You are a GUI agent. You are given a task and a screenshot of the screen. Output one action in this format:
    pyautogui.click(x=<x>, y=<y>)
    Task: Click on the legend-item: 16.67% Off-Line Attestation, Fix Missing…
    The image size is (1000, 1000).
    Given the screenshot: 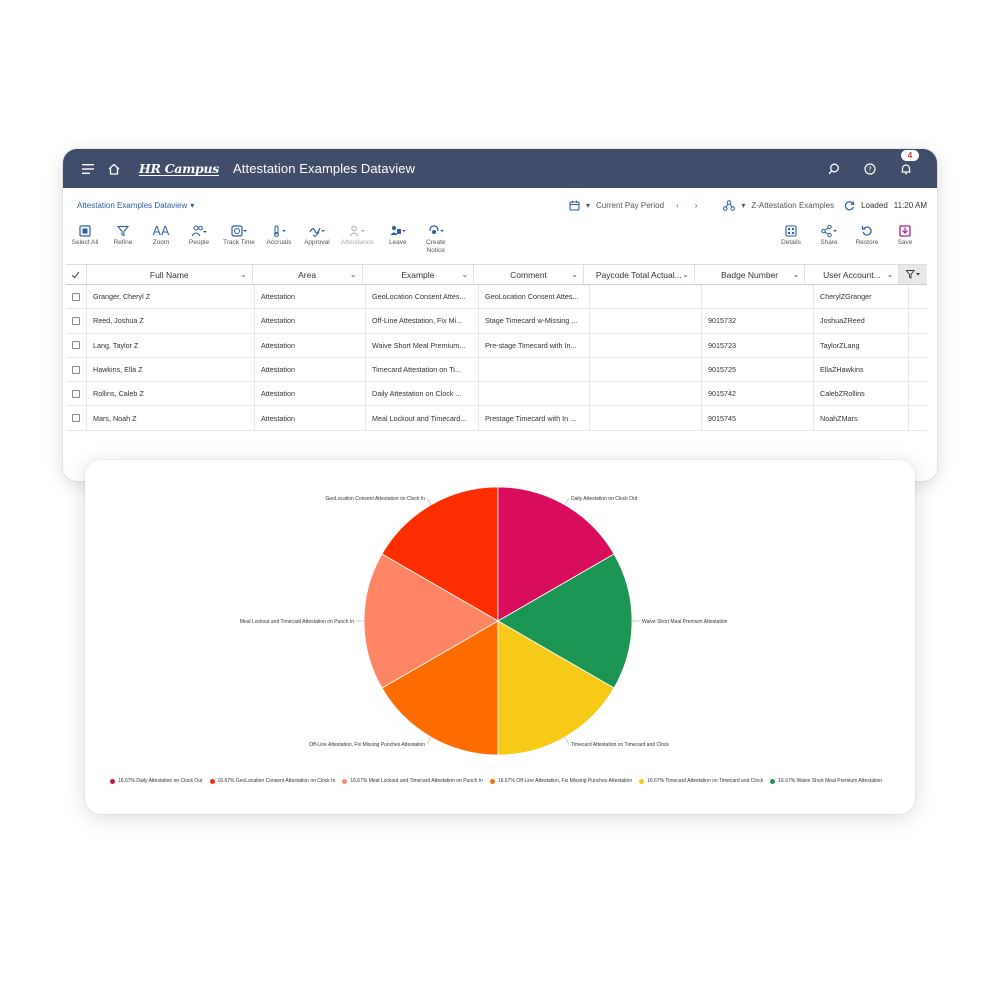 What is the action you would take?
    pyautogui.click(x=560, y=781)
    